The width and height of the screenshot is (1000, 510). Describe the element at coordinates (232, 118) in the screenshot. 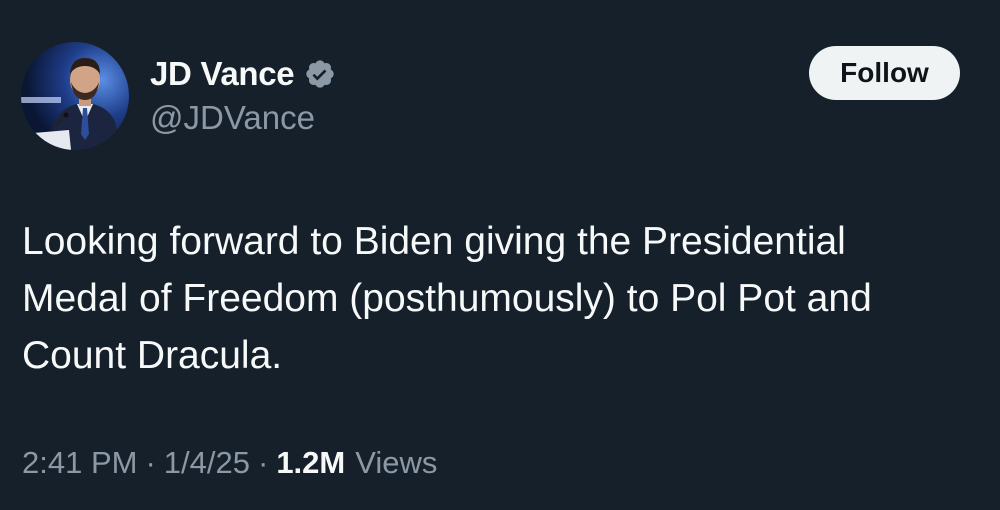

I see `author-handle: @JDVance` at that location.